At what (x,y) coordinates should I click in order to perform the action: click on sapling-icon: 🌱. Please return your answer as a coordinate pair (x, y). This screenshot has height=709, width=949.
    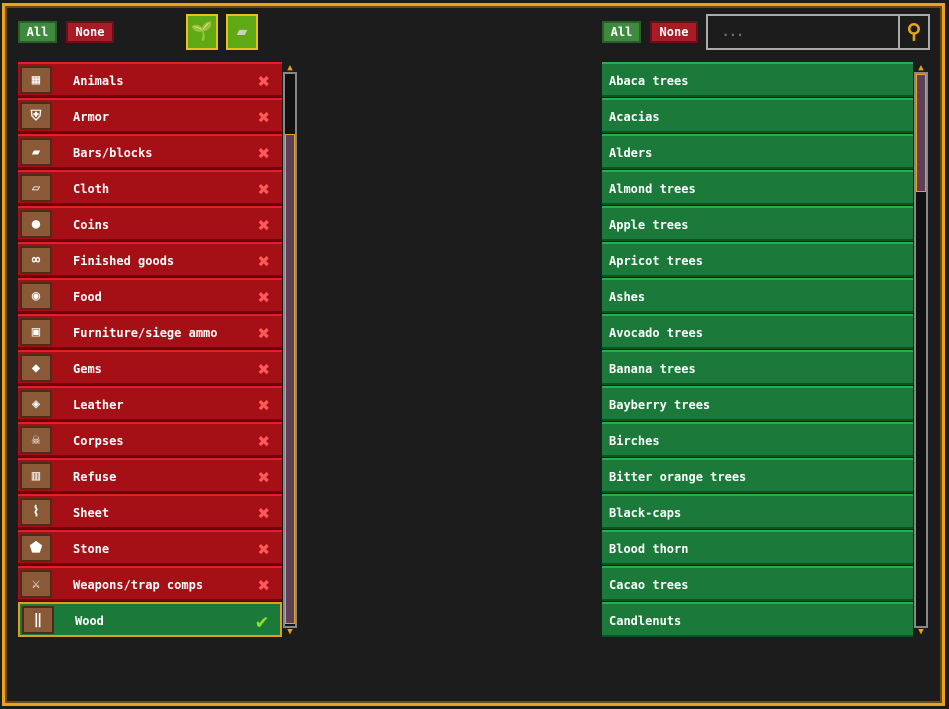
    Looking at the image, I should click on (202, 31).